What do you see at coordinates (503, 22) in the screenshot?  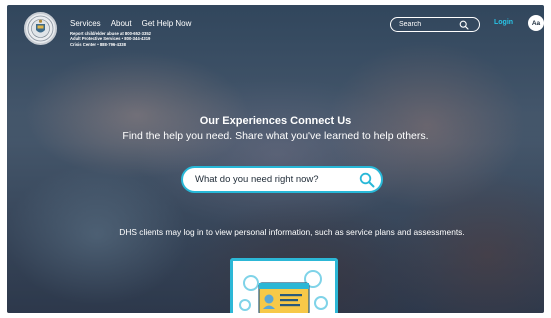 I see `login-link: Login` at bounding box center [503, 22].